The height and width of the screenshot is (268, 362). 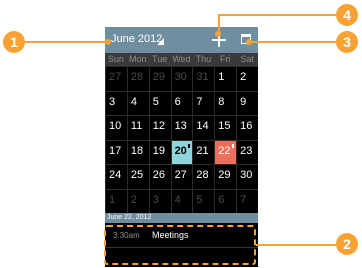 I want to click on day-cell: 21, so click(x=203, y=151).